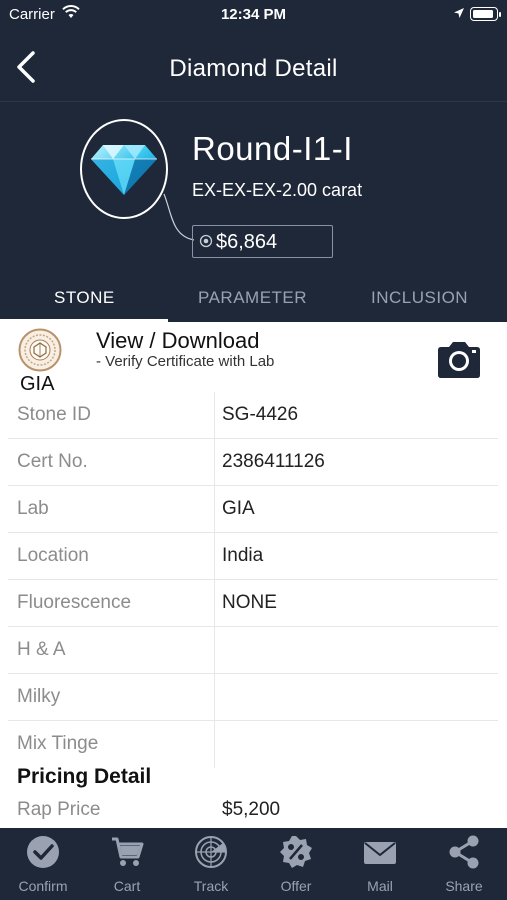 The width and height of the screenshot is (507, 900). Describe the element at coordinates (52, 461) in the screenshot. I see `detail-key: Cert No.` at that location.